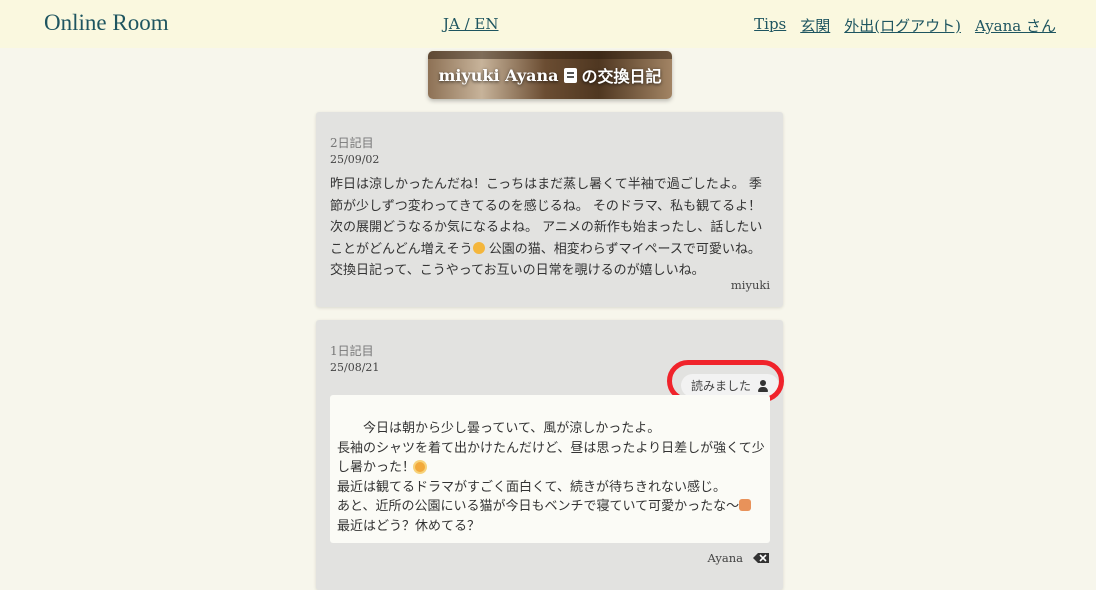  I want to click on diary-title: miyuki Ayana の交換日記, so click(549, 75).